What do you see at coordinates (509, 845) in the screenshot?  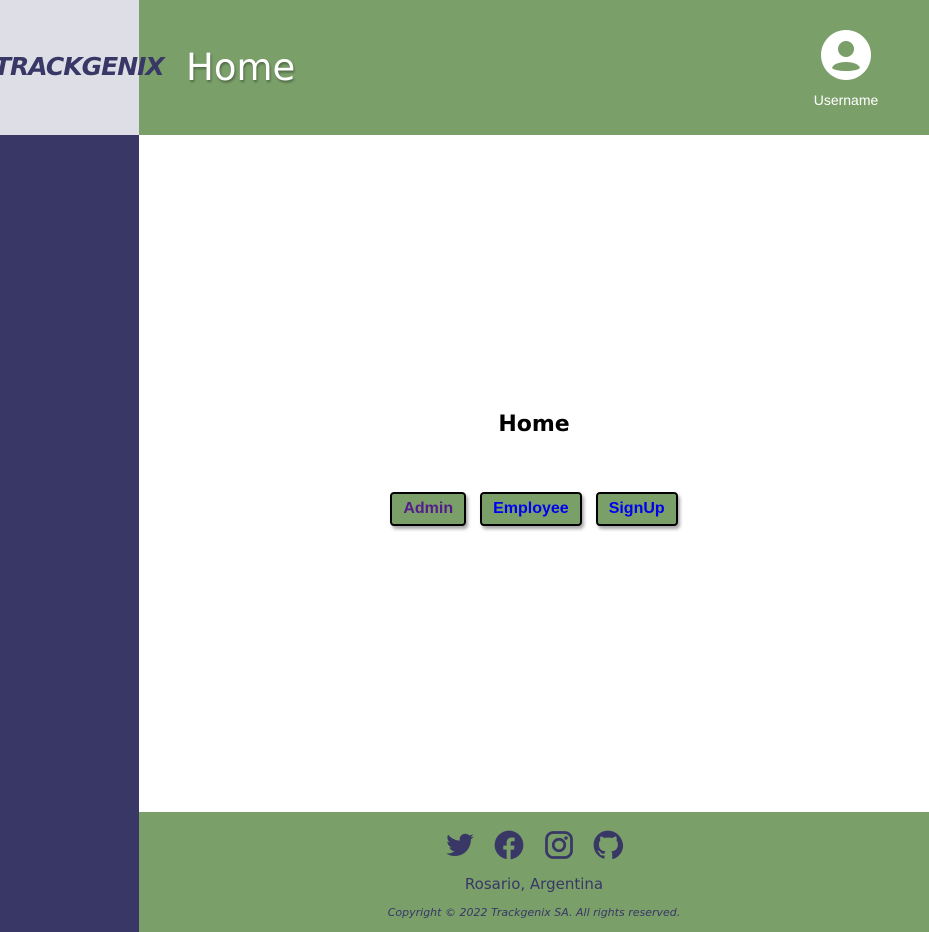 I see `facebook-icon` at bounding box center [509, 845].